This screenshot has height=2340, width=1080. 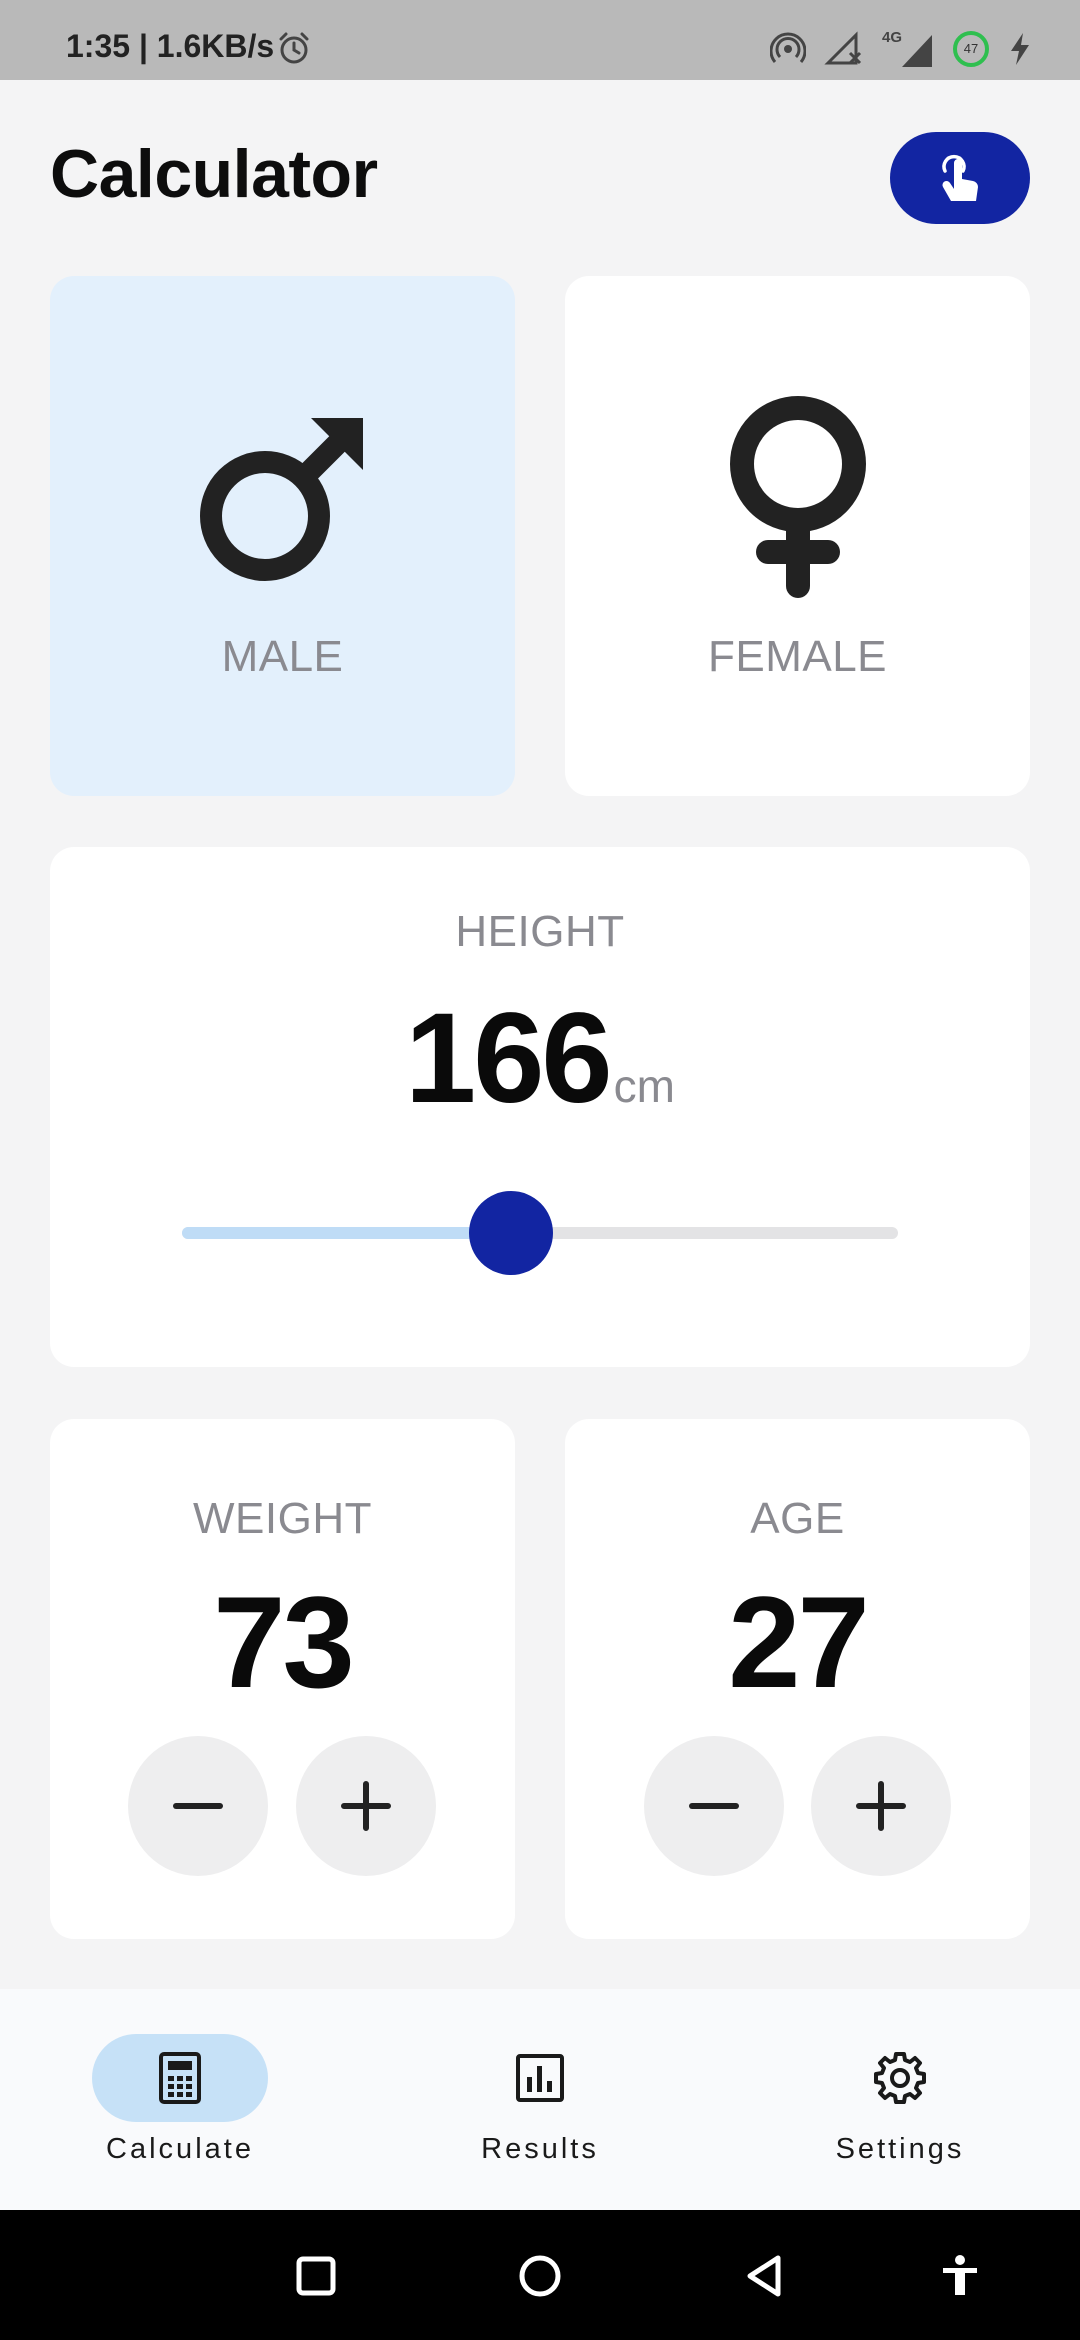 What do you see at coordinates (540, 2149) in the screenshot?
I see `nav-label-results: Results` at bounding box center [540, 2149].